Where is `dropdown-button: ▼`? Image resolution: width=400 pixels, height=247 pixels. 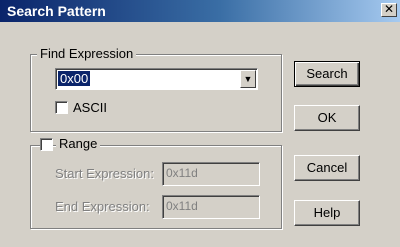
dropdown-button: ▼ is located at coordinates (248, 79).